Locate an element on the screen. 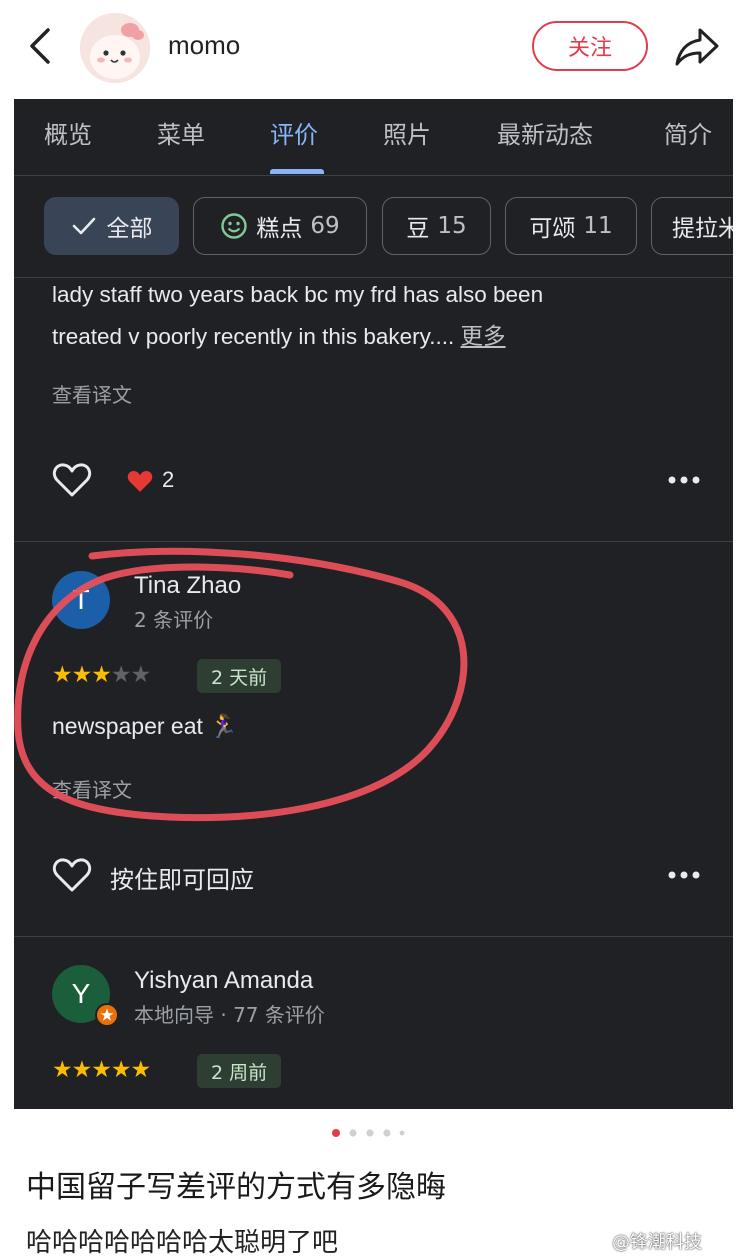 This screenshot has height=1259, width=743. active-tab-indicator is located at coordinates (297, 171).